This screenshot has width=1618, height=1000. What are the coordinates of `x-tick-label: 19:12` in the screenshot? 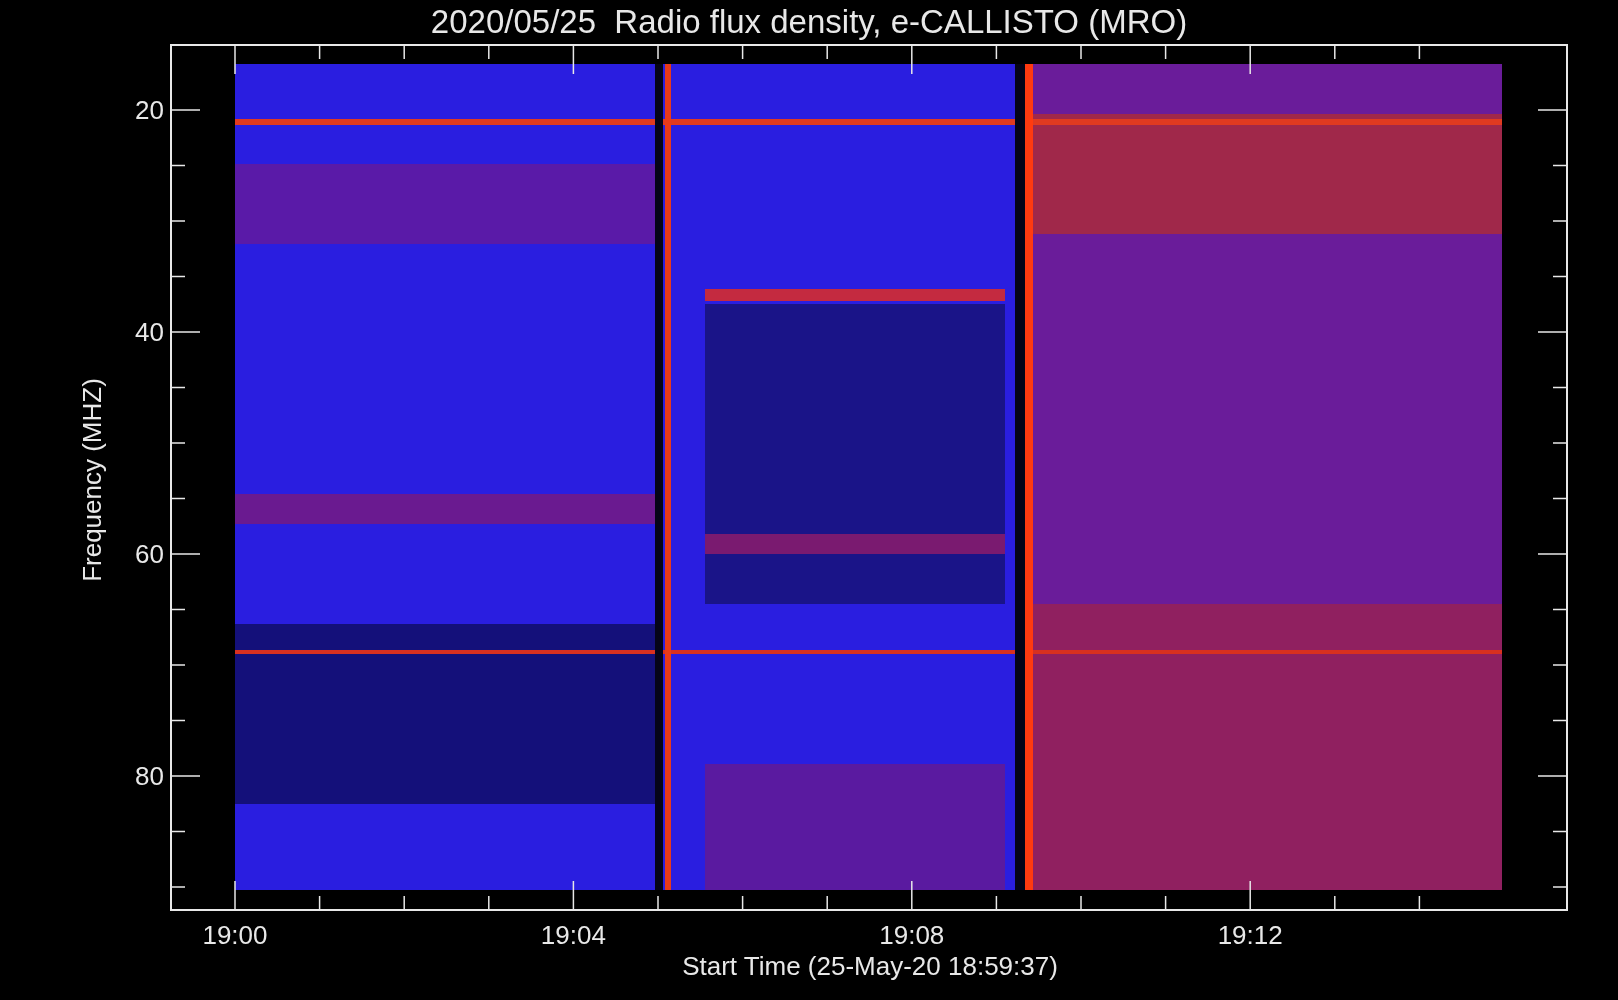 It's located at (1250, 935).